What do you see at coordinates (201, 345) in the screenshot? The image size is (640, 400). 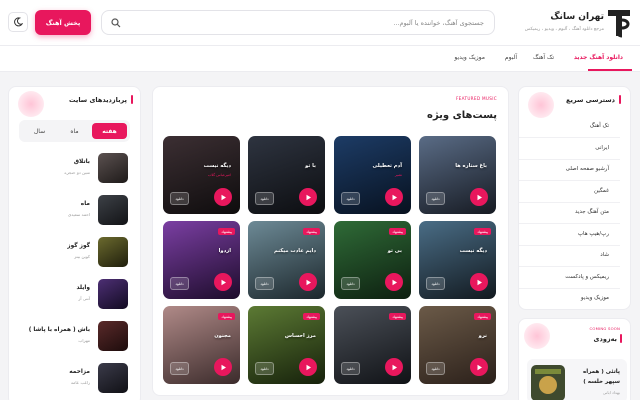 I see `featured-card: پیشنهاد مجنون دانلود` at bounding box center [201, 345].